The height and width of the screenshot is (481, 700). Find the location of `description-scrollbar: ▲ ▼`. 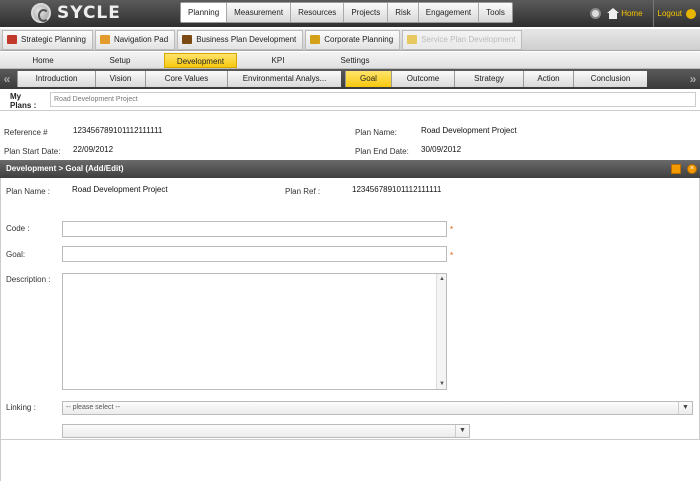

description-scrollbar: ▲ ▼ is located at coordinates (441, 331).